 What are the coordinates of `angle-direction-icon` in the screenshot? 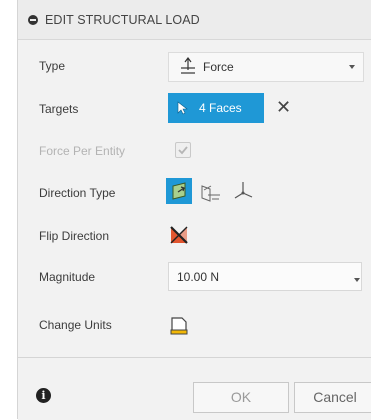 It's located at (210, 193).